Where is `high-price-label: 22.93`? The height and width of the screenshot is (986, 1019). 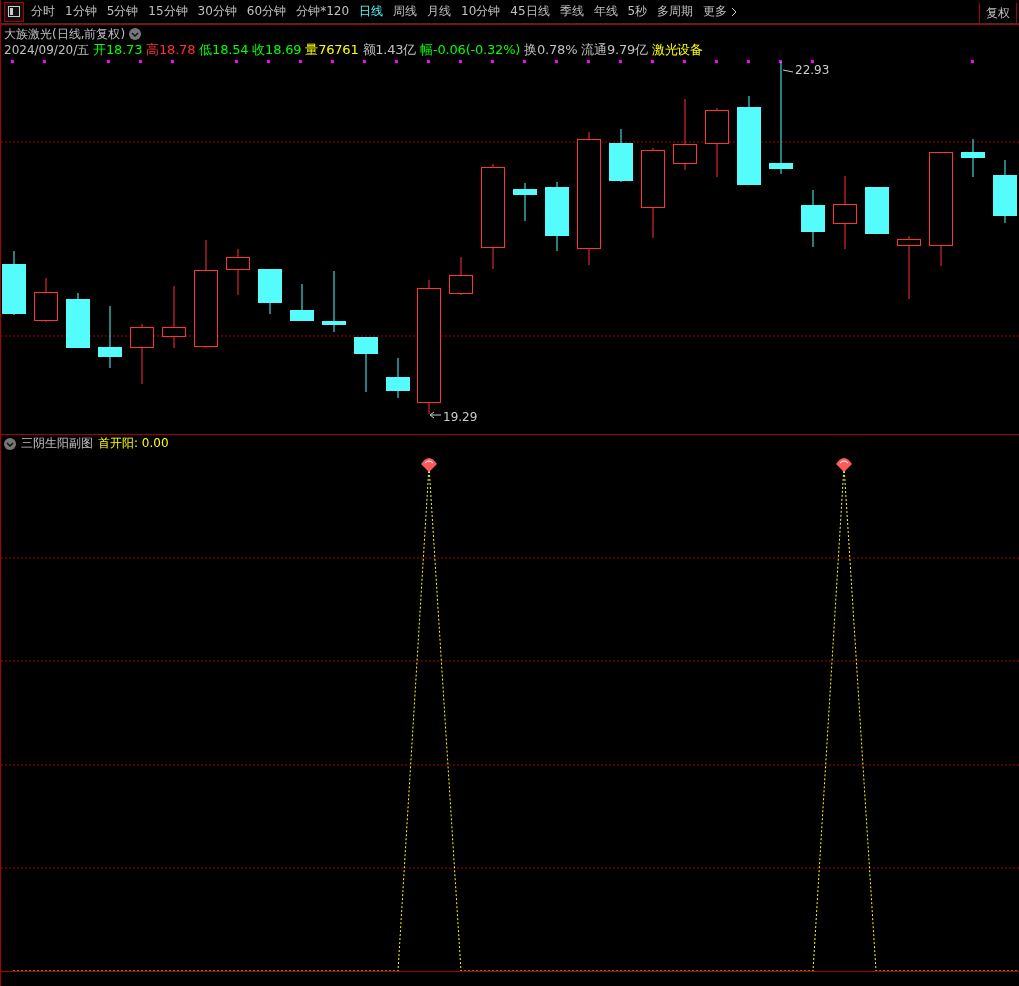
high-price-label: 22.93 is located at coordinates (806, 70).